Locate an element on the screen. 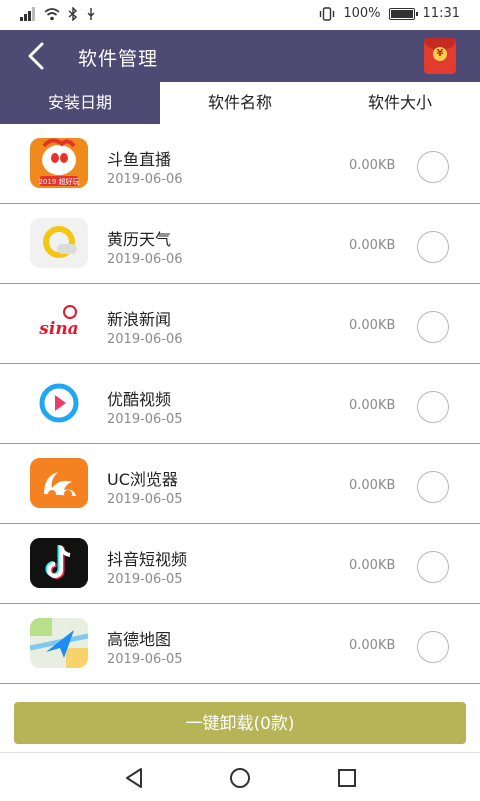 The image size is (480, 801). back-arrow-icon is located at coordinates (38, 56).